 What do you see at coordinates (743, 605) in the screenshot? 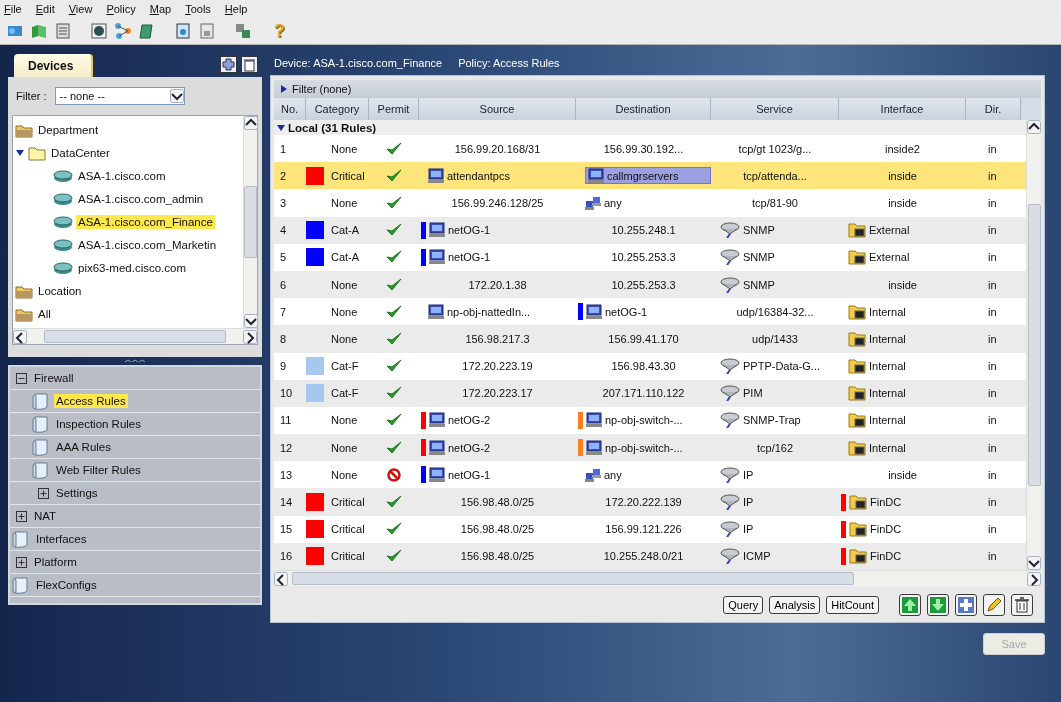
I see `action-button: Query` at bounding box center [743, 605].